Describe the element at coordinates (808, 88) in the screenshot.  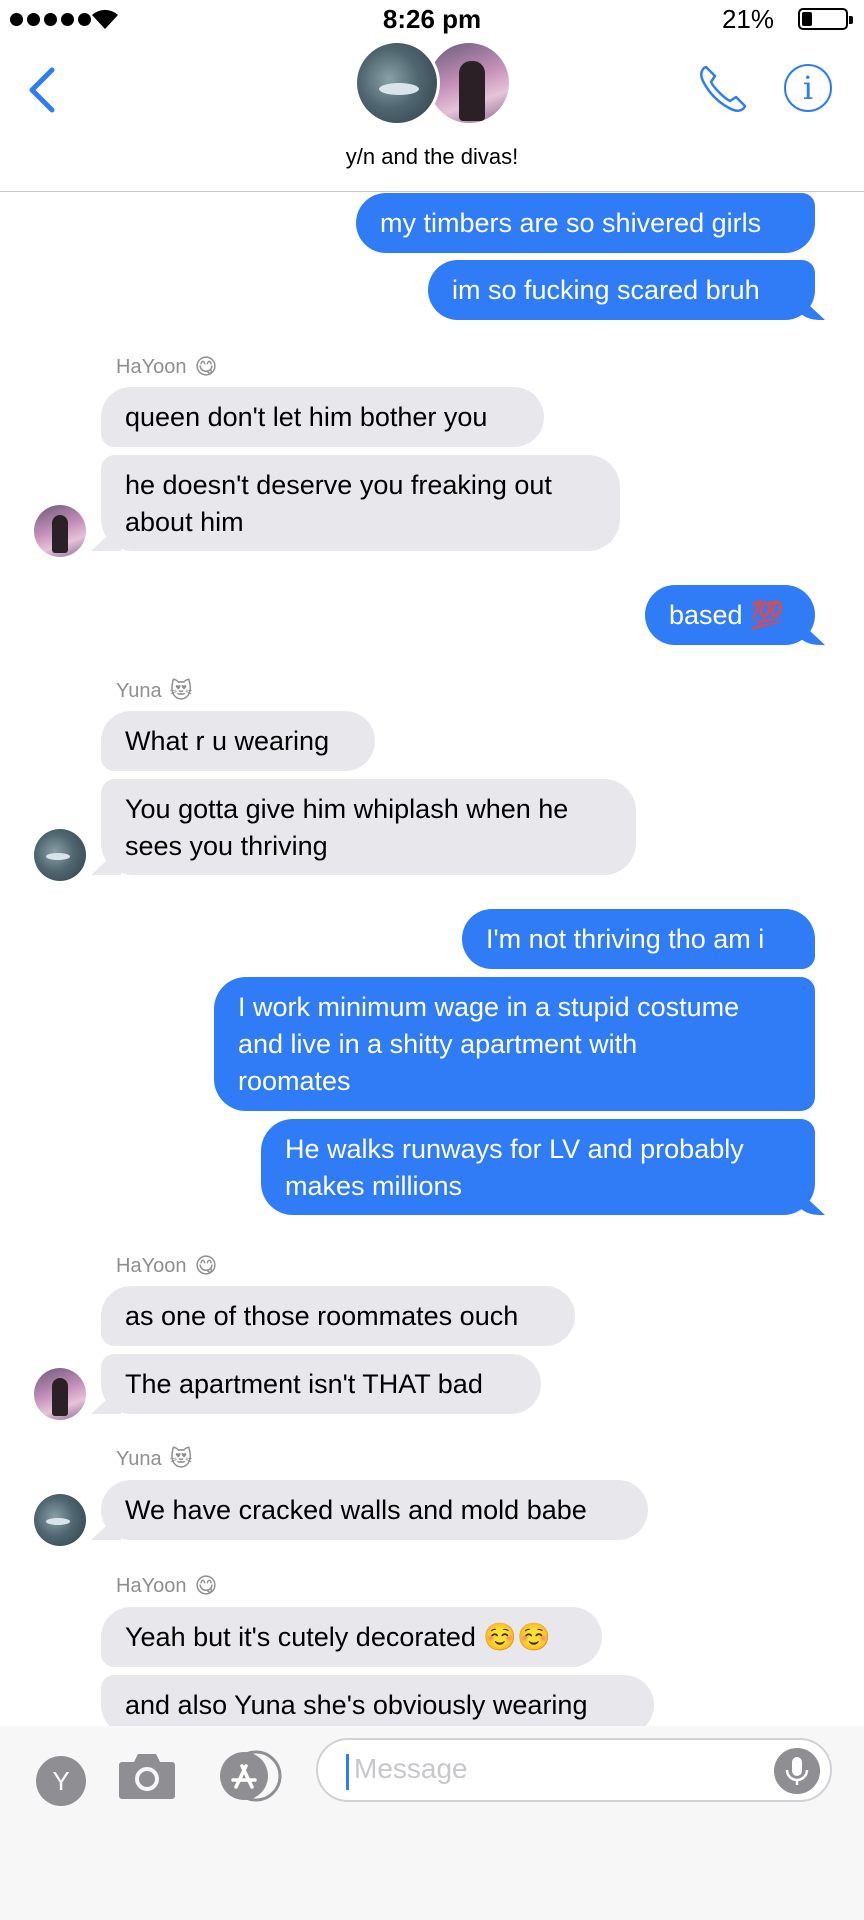
I see `info-icon: i` at that location.